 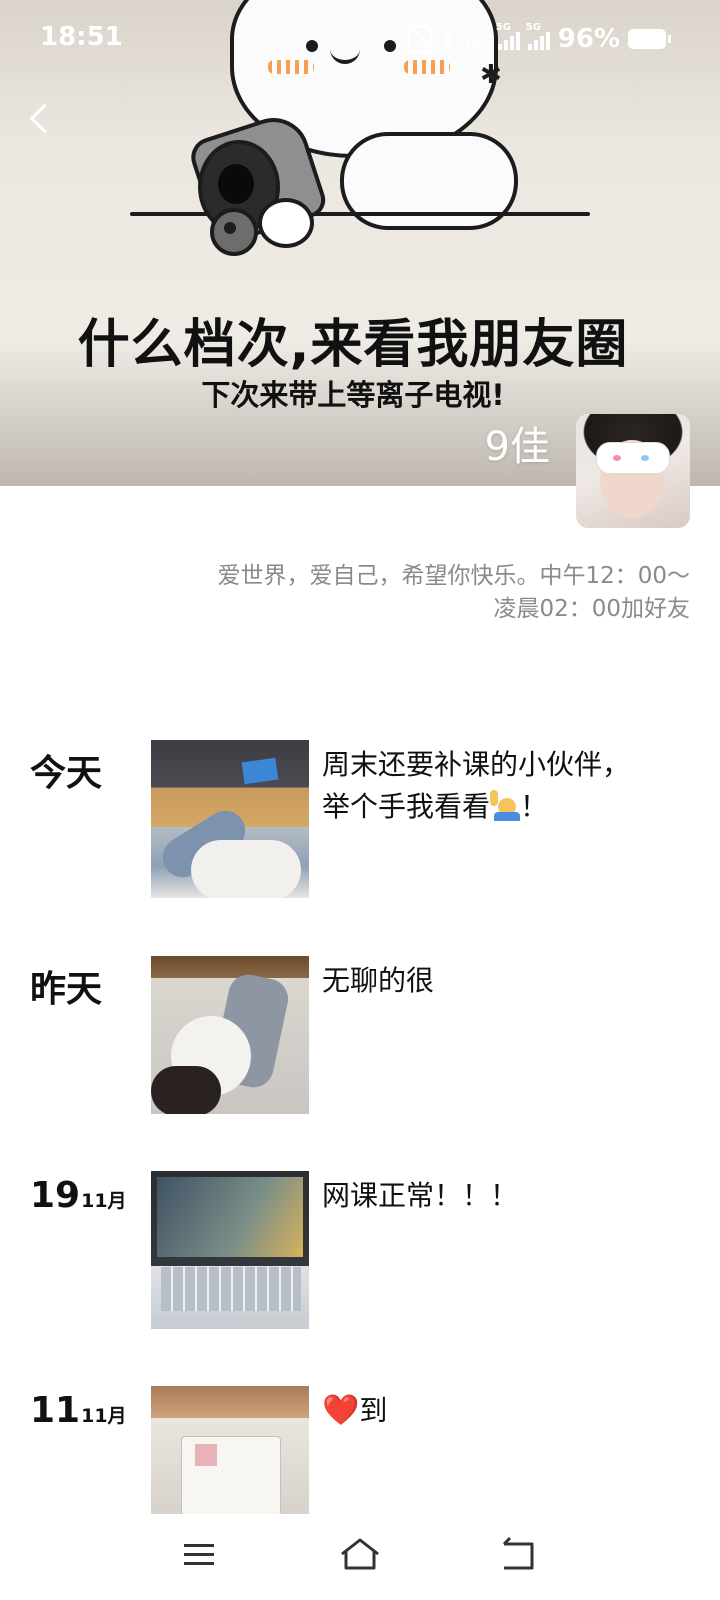 What do you see at coordinates (406, 806) in the screenshot?
I see `post-text-line-2-main: 举个手我看看` at bounding box center [406, 806].